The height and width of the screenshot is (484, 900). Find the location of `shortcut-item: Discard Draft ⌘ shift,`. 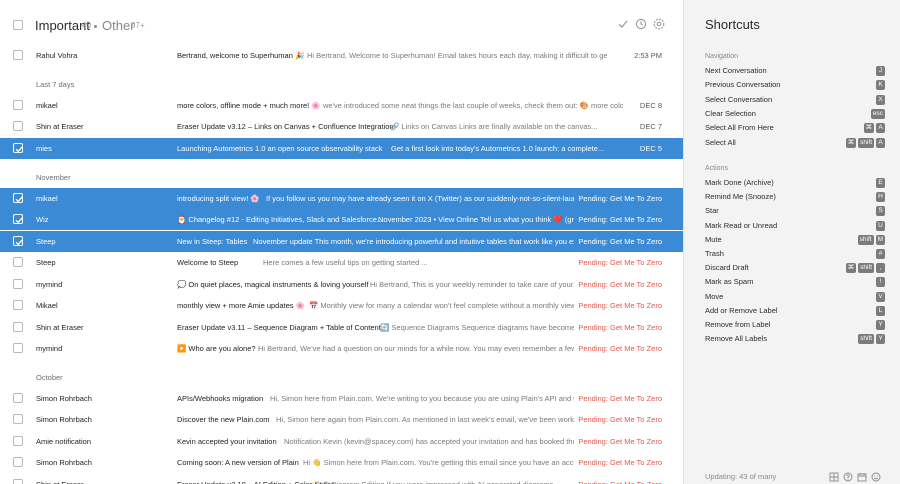

shortcut-item: Discard Draft ⌘ shift, is located at coordinates (795, 269).